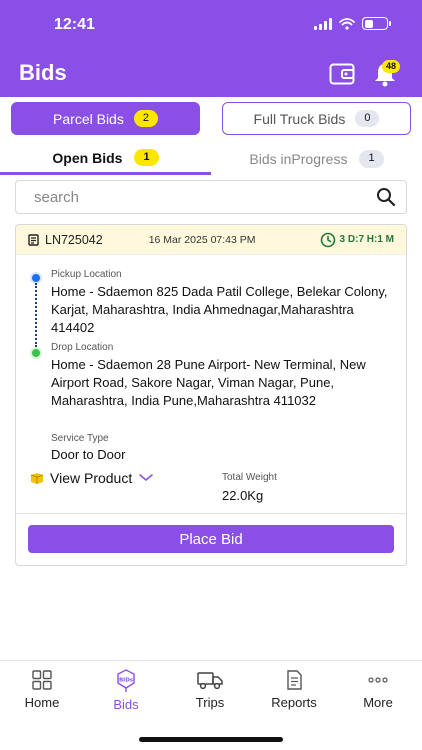  Describe the element at coordinates (211, 739) in the screenshot. I see `home-indicator` at that location.